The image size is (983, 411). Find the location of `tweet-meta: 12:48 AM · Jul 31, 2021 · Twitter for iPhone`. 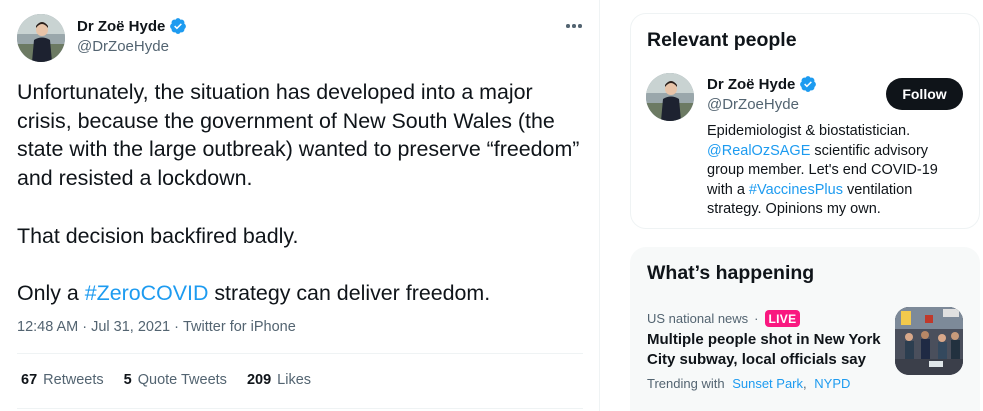

tweet-meta: 12:48 AM · Jul 31, 2021 · Twitter for iPhone is located at coordinates (156, 327).